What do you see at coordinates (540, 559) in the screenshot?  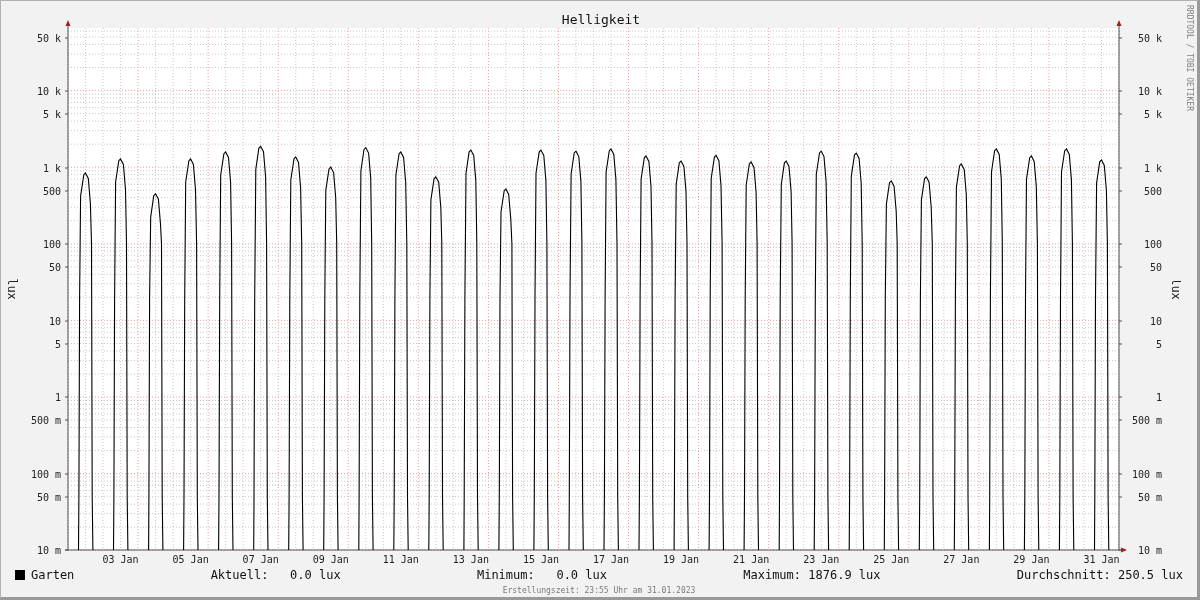 I see `tick-label: 15 Jan` at bounding box center [540, 559].